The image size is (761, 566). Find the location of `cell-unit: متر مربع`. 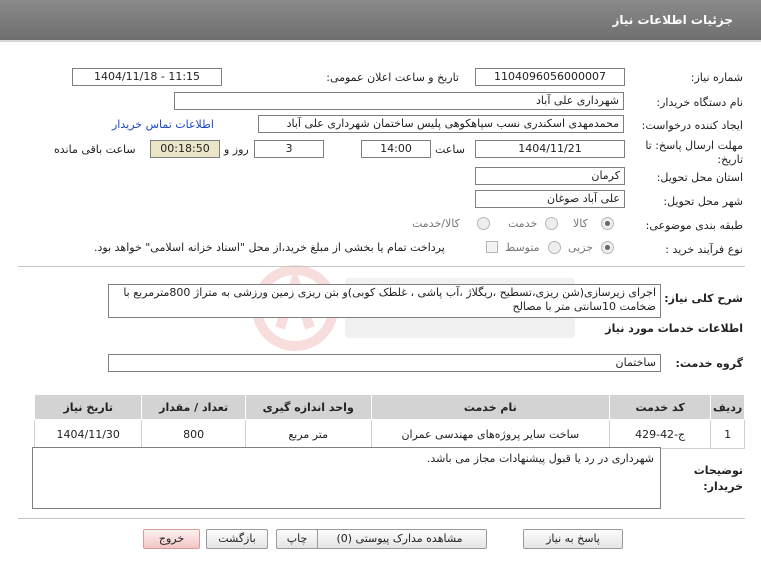

cell-unit: متر مربع is located at coordinates (308, 434).